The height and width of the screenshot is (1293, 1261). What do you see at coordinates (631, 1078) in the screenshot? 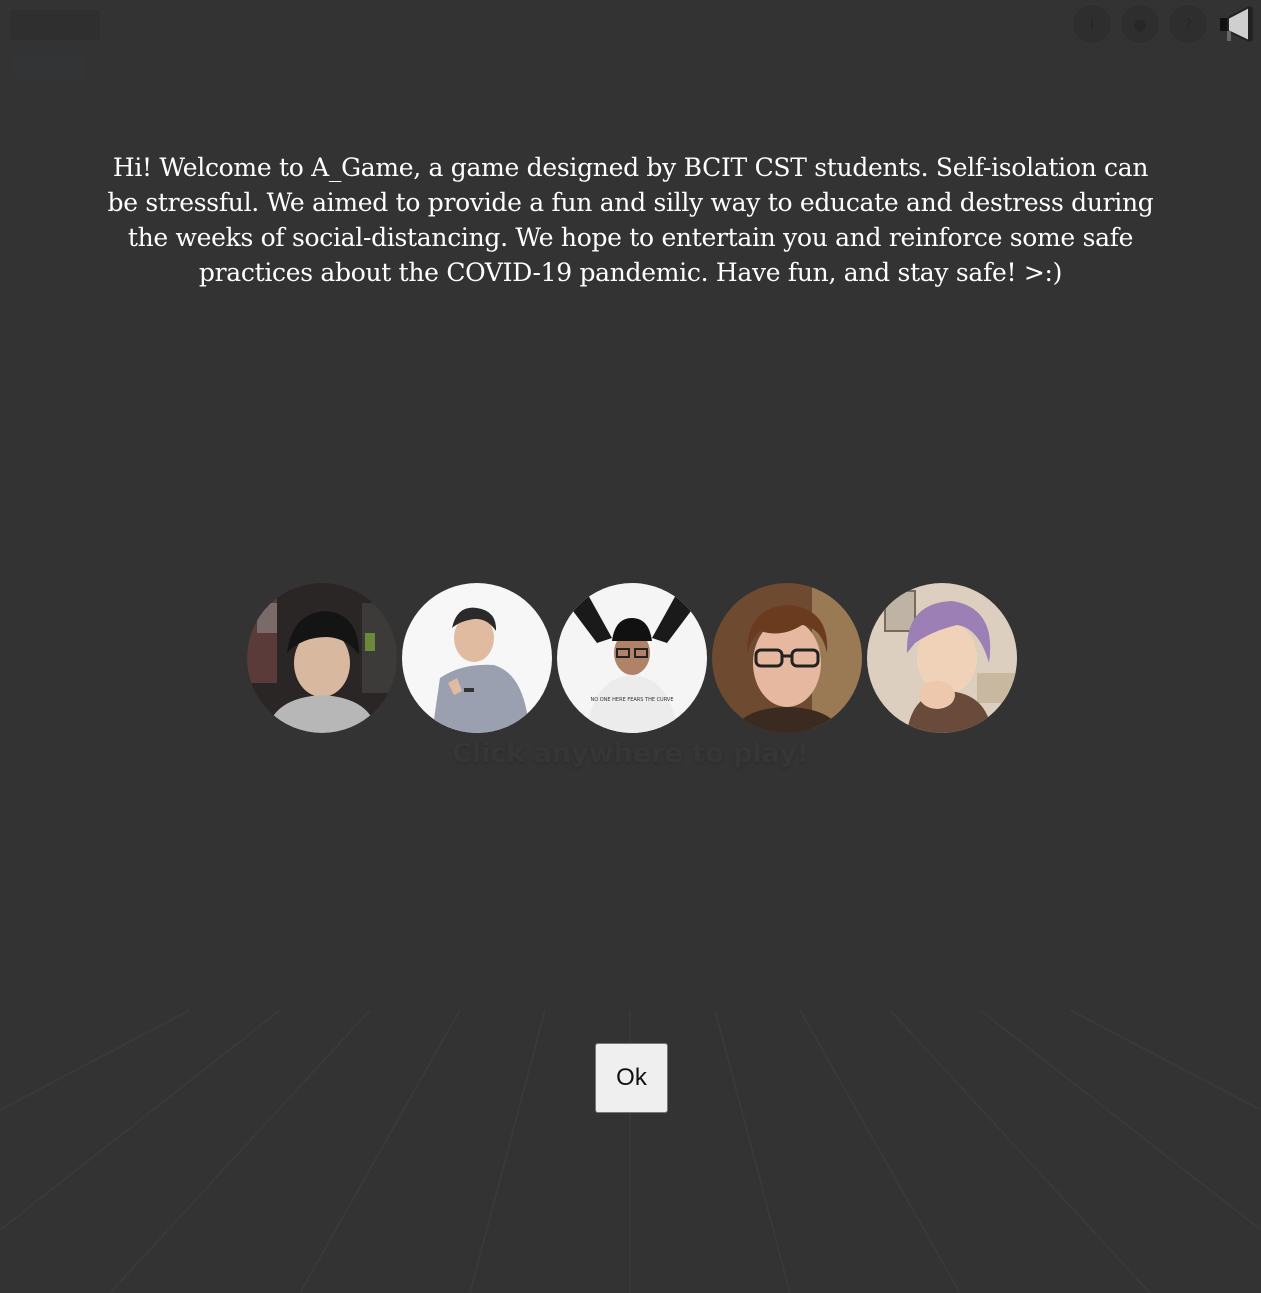
I see `ok-button: Ok` at bounding box center [631, 1078].